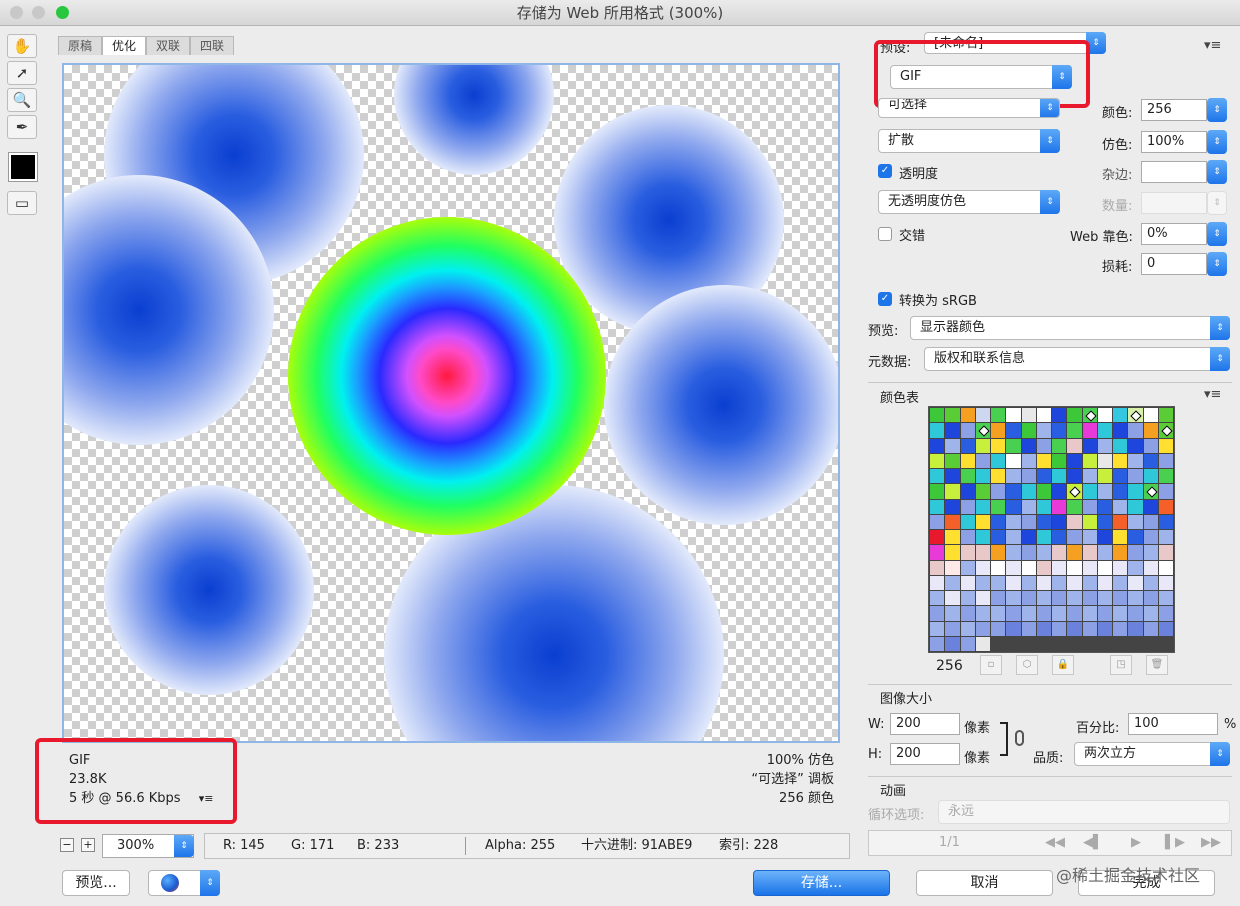 Image resolution: width=1240 pixels, height=906 pixels. Describe the element at coordinates (1212, 45) in the screenshot. I see `settings-menu-icon: ▾≡` at that location.